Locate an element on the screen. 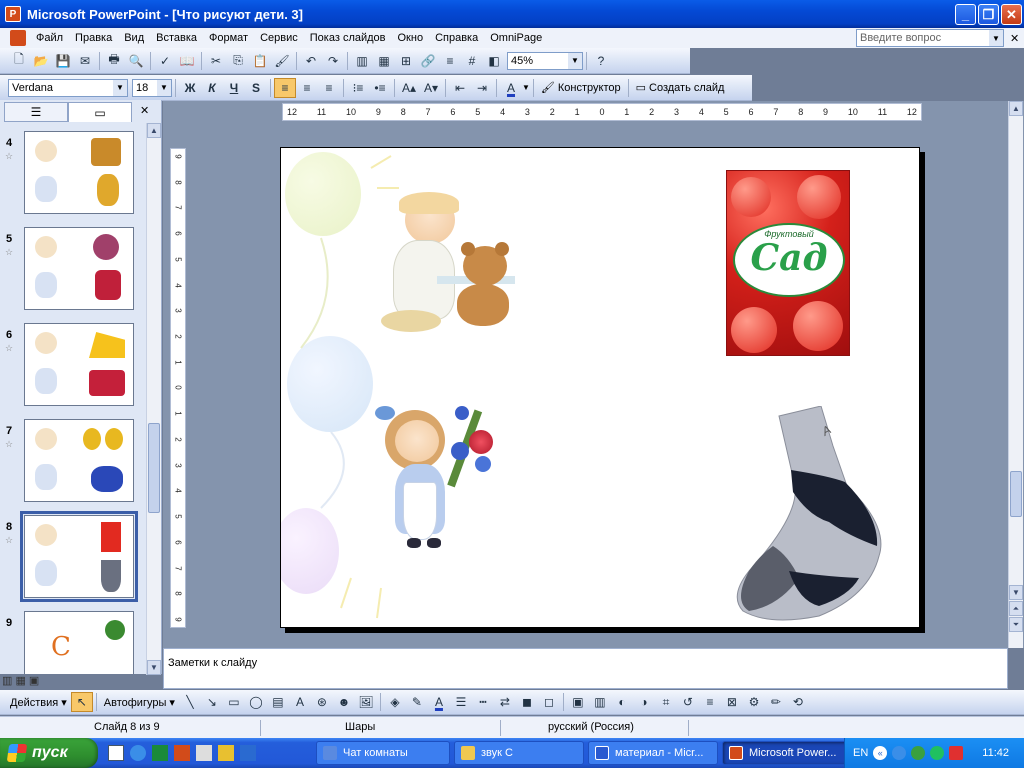 This screenshot has width=1024, height=768. autoshapes-menu: Автофигуры ▾ is located at coordinates (139, 702).